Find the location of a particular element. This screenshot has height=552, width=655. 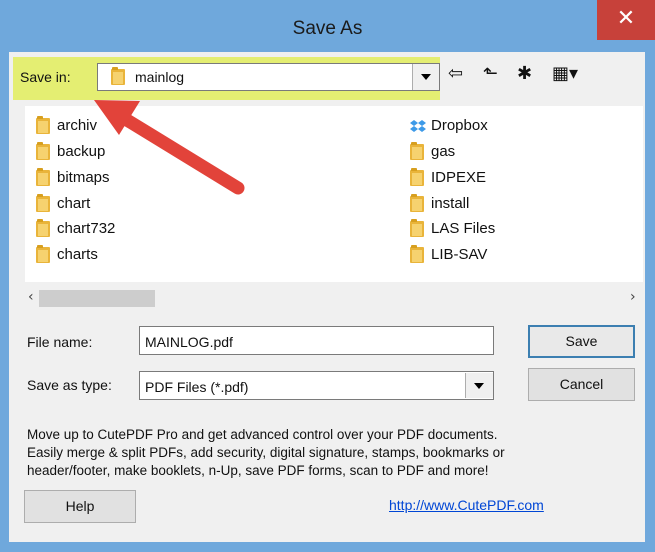

help-button: Help is located at coordinates (80, 506).